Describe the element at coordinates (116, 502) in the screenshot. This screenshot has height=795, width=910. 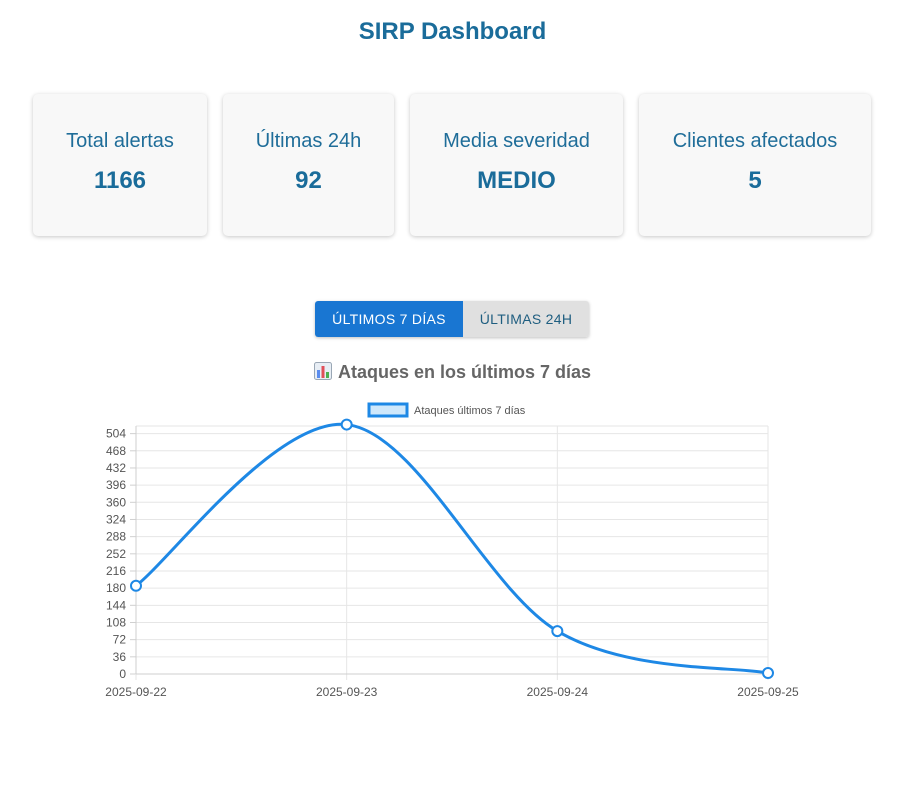
I see `y-tick-label: 360` at that location.